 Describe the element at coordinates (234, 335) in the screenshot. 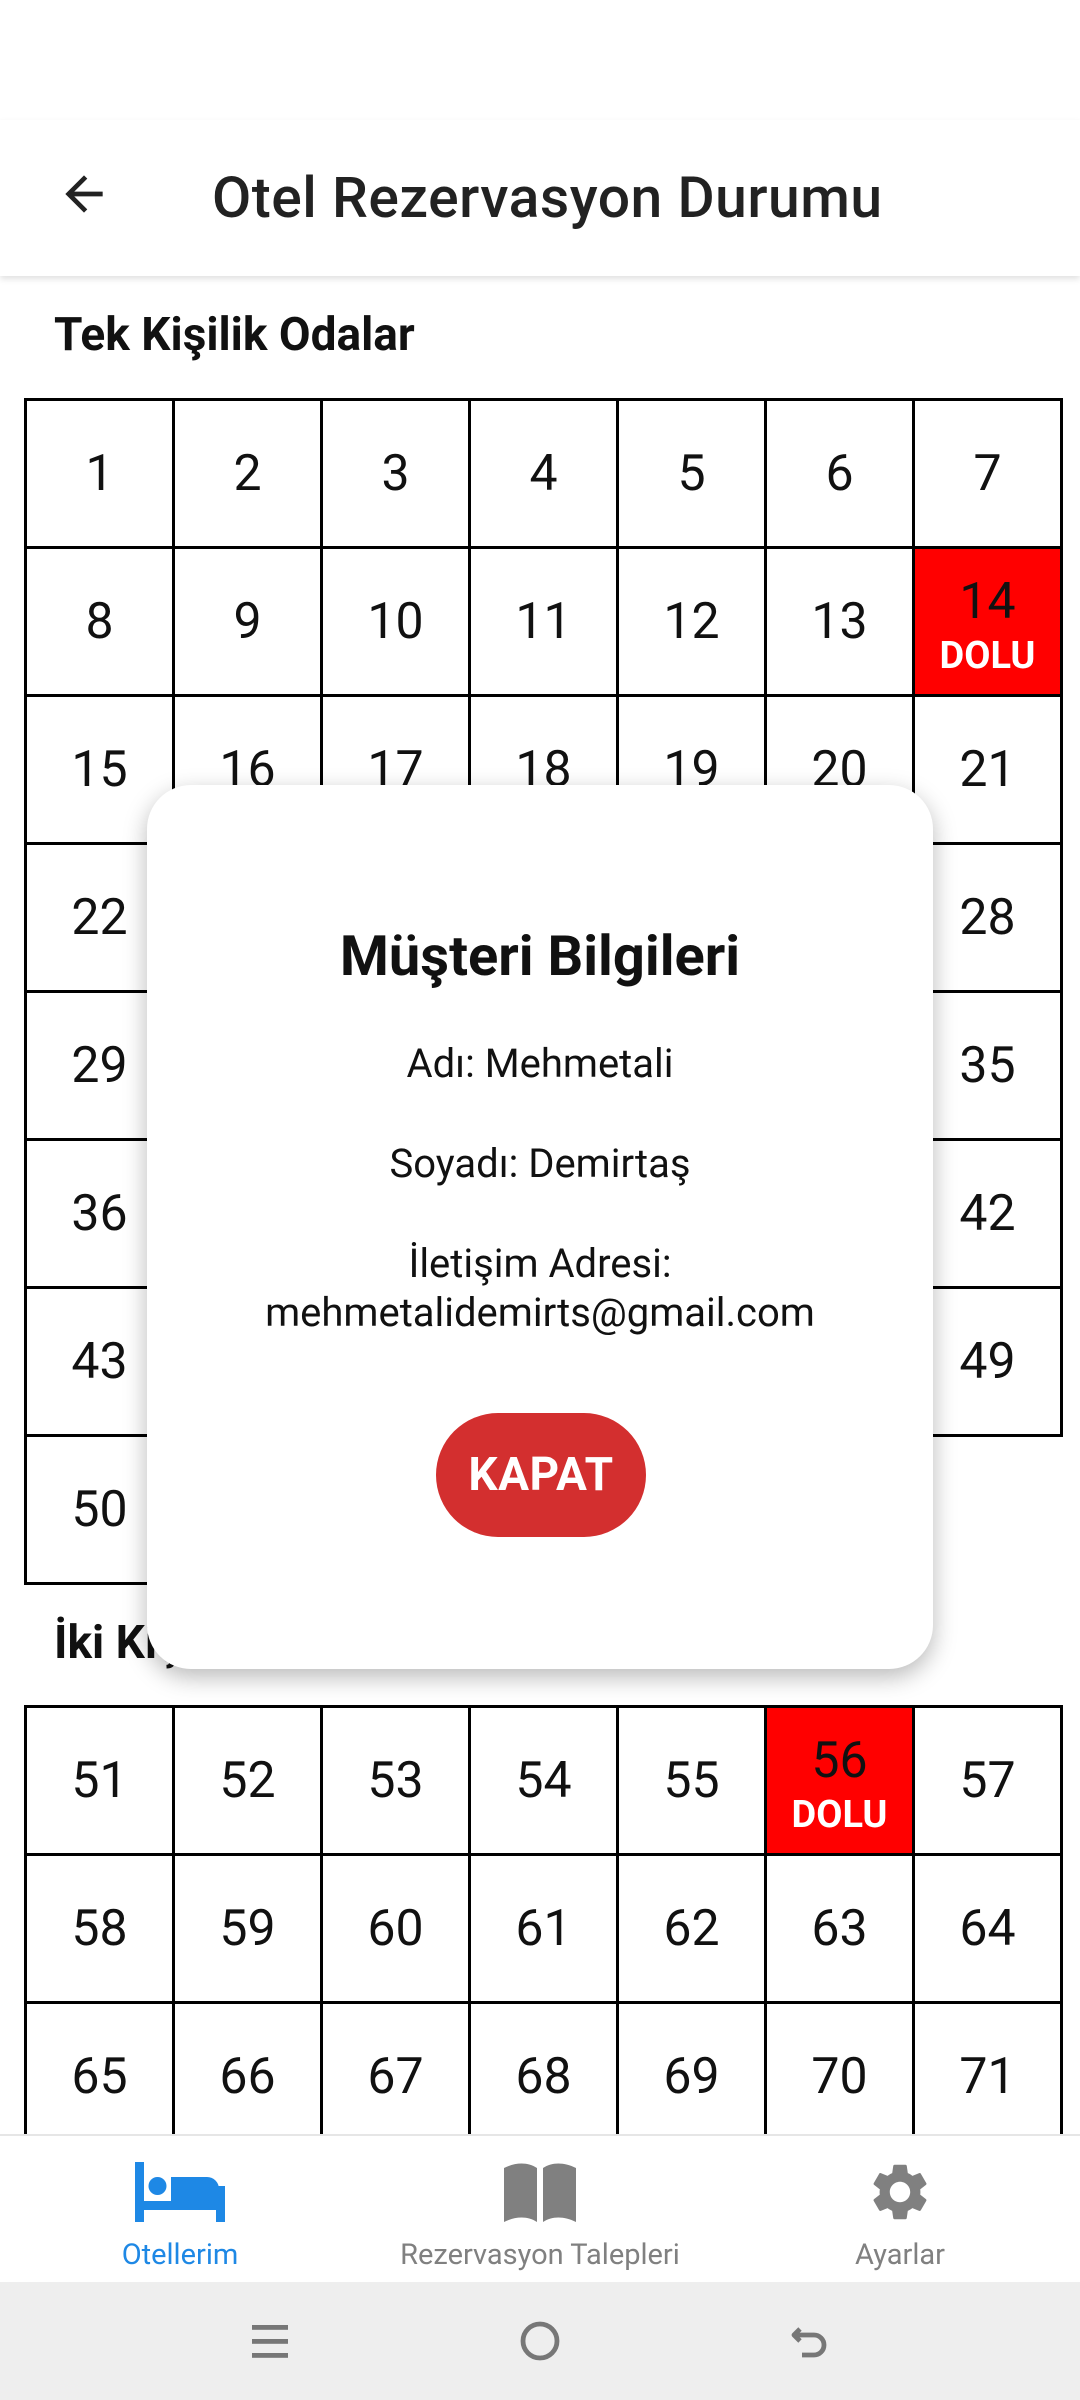

I see `section-title-single: Tek Kişilik Odalar` at that location.